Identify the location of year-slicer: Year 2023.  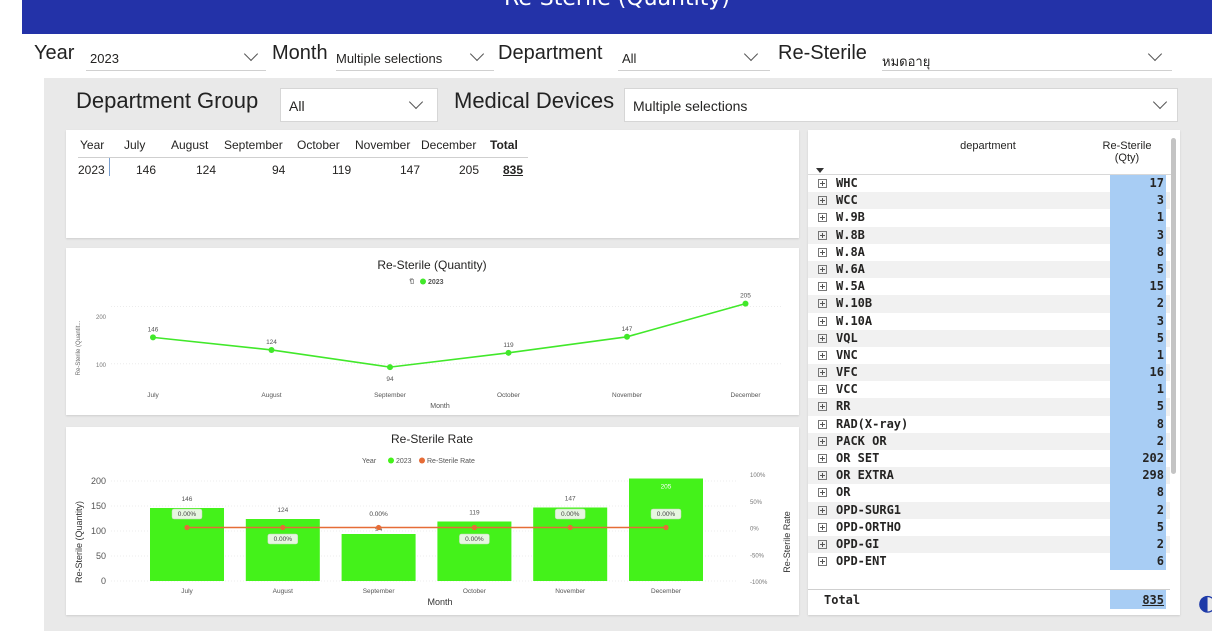
(150, 57).